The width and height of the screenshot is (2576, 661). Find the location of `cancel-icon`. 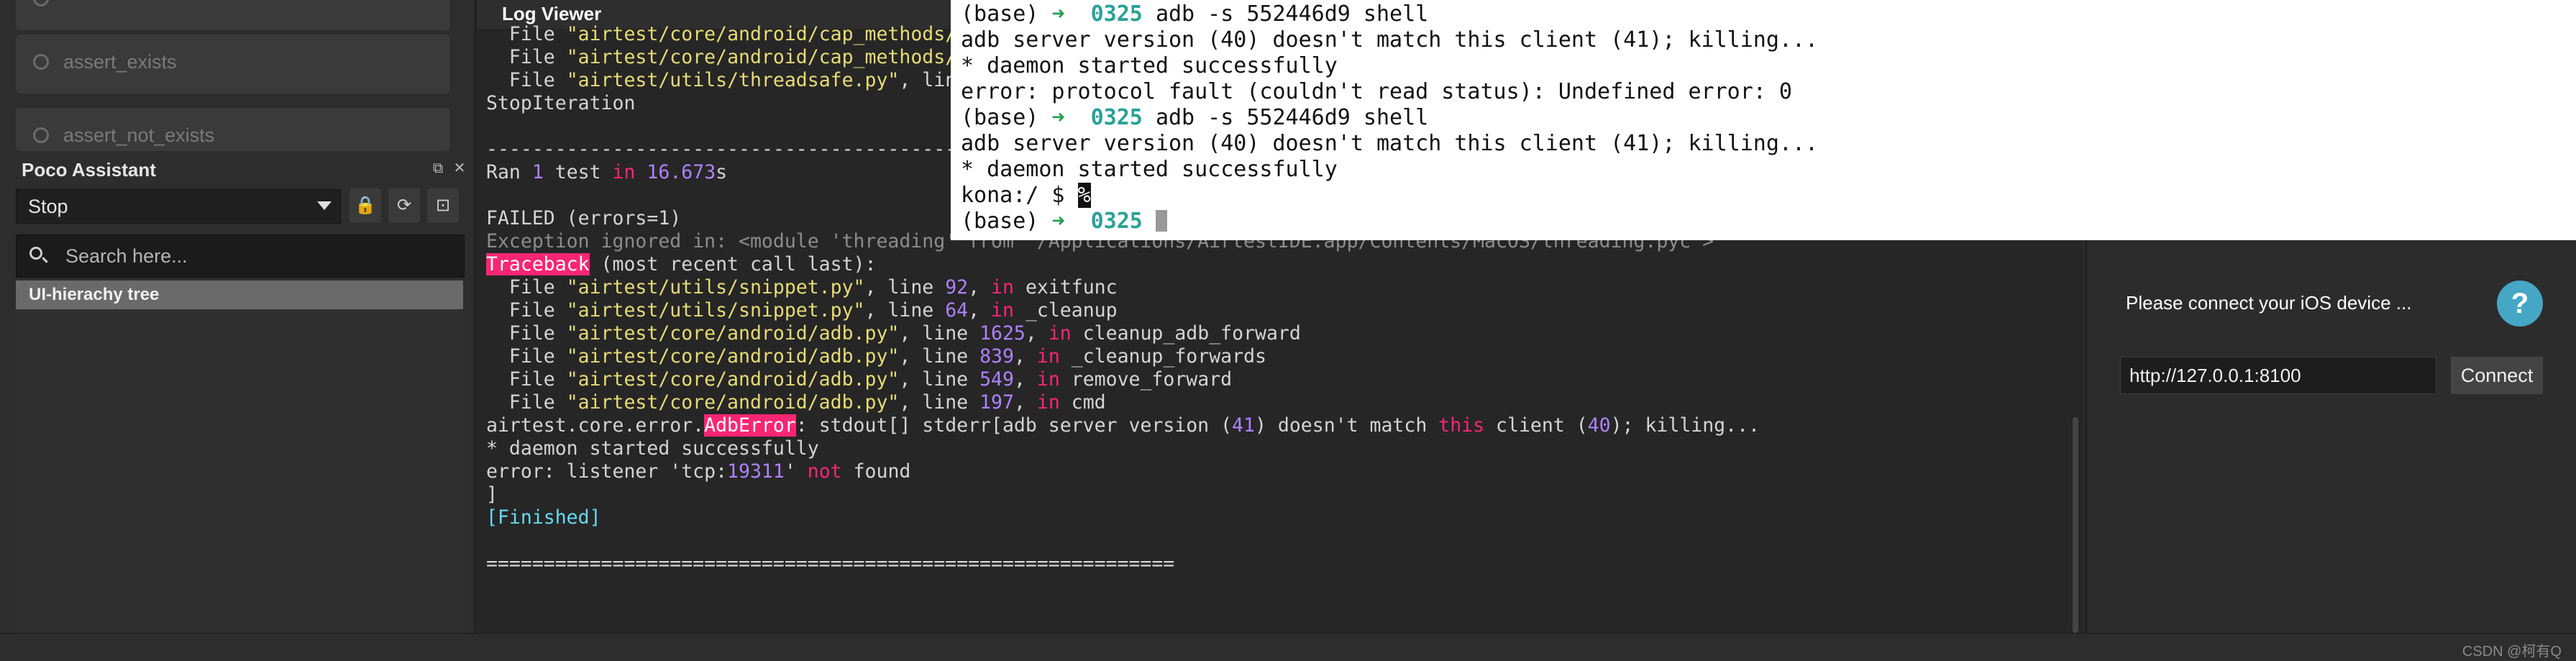

cancel-icon is located at coordinates (41, 135).